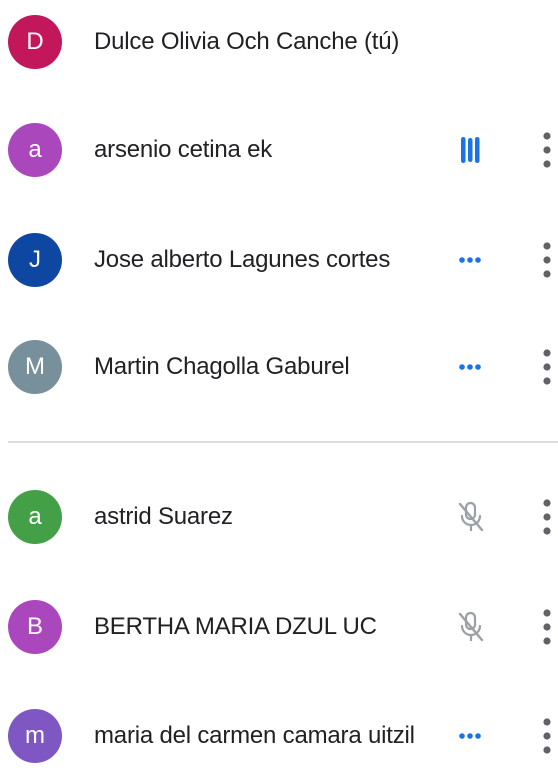 Image resolution: width=558 pixels, height=776 pixels. I want to click on participant-row: m maria del carmen camara uitzil, so click(279, 736).